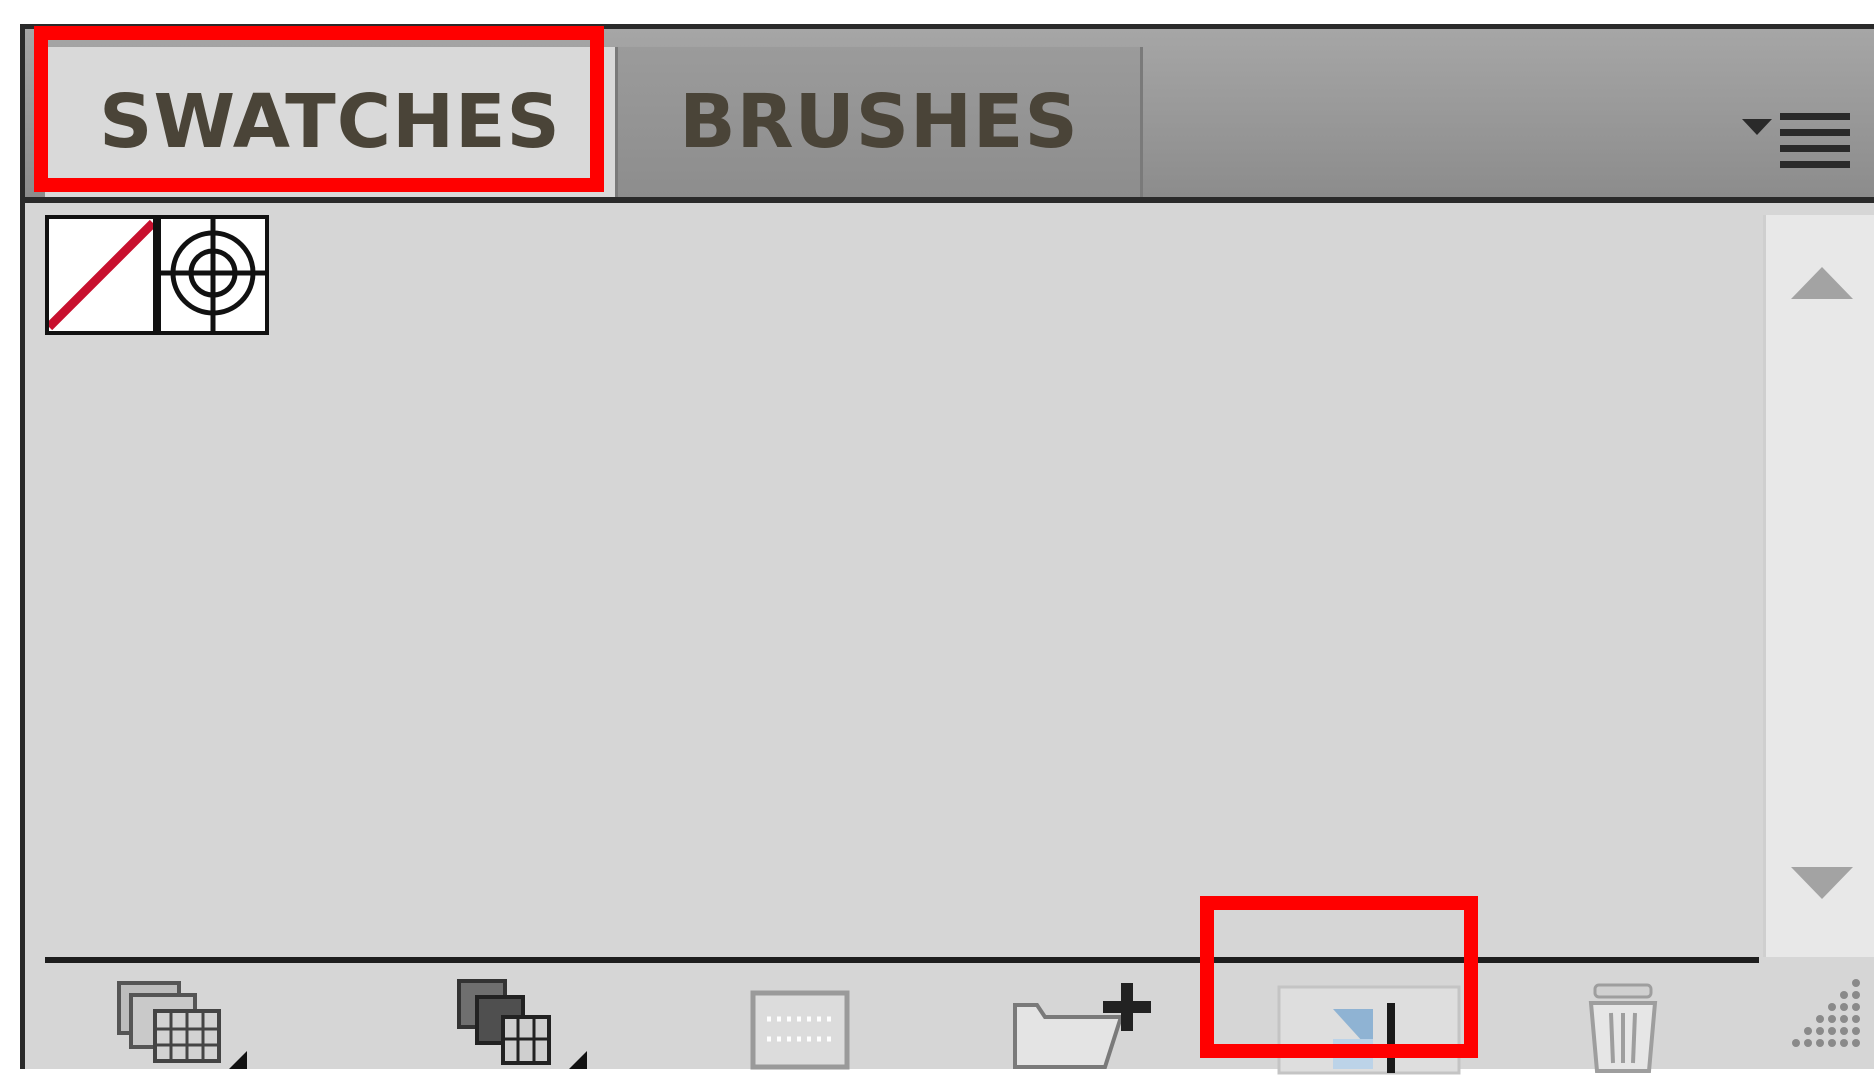 The width and height of the screenshot is (1874, 1083). I want to click on swatch-libraries-button, so click(185, 1027).